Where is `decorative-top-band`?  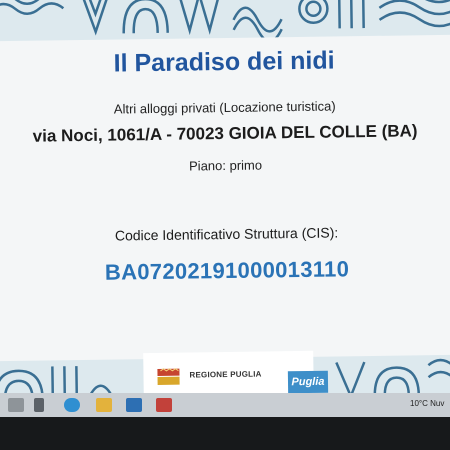 decorative-top-band is located at coordinates (225, 21).